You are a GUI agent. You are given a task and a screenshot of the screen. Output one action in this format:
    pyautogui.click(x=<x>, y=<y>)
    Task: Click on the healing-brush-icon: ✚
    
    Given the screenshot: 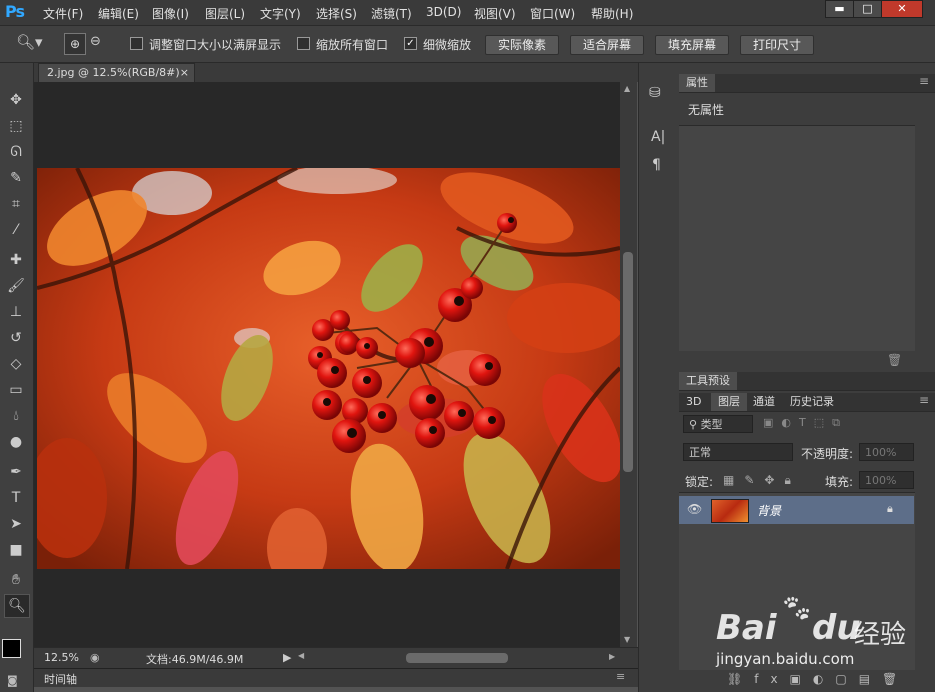 What is the action you would take?
    pyautogui.click(x=16, y=260)
    